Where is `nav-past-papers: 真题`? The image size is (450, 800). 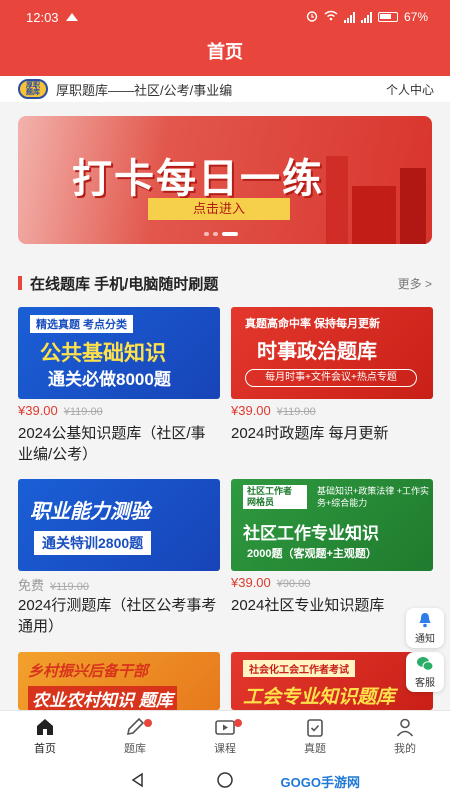
nav-past-papers: 真题 is located at coordinates (315, 735).